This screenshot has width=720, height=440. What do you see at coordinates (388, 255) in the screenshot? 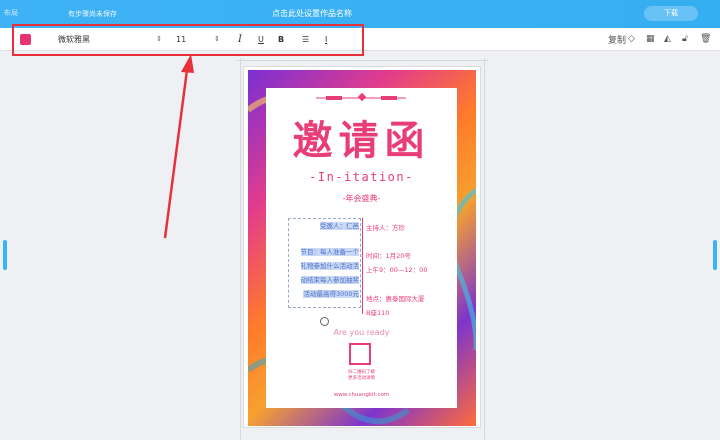
I see `time-text: 时间：1月20号` at bounding box center [388, 255].